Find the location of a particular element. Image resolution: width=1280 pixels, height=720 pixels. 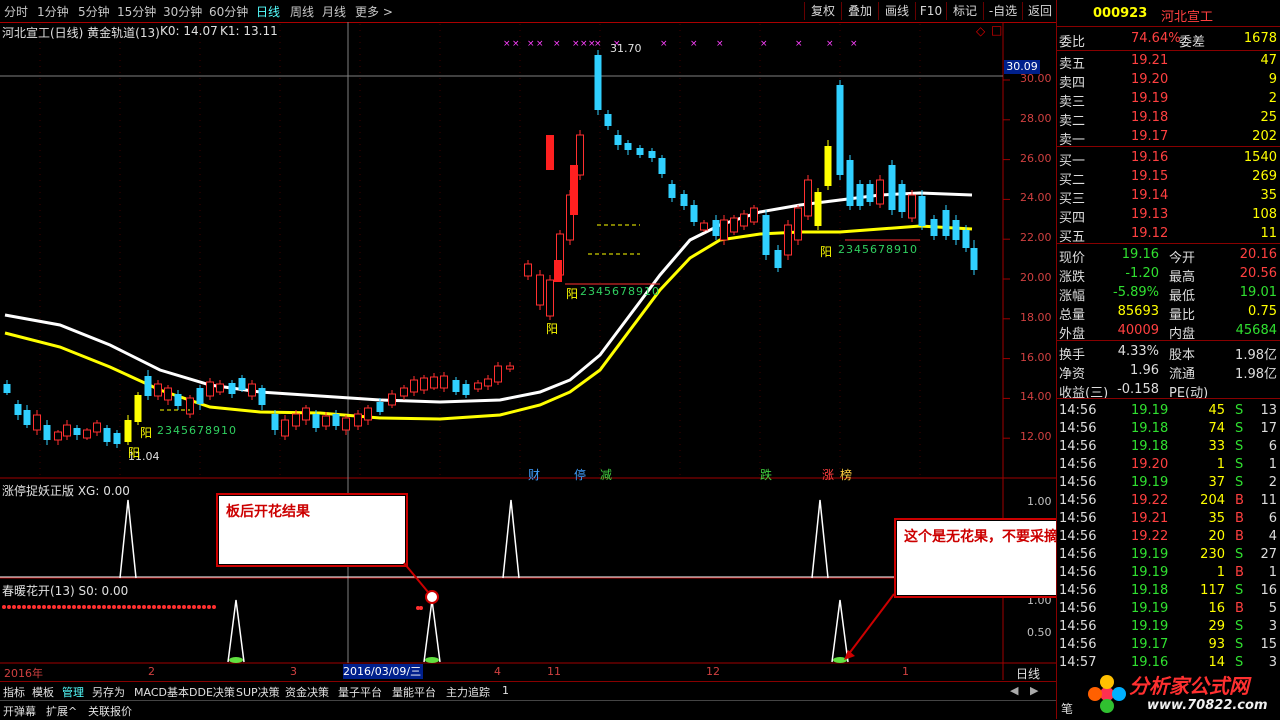

tab-scroll-right-icon: ▶ is located at coordinates (1034, 690).